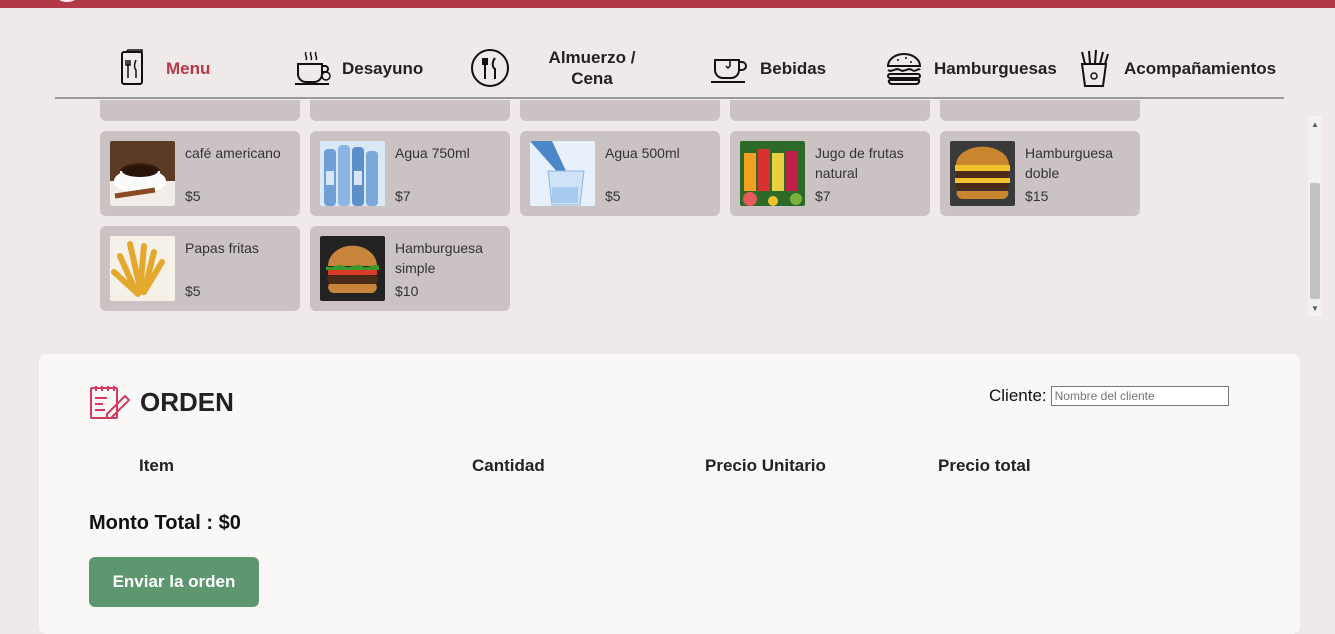 This screenshot has width=1335, height=634. I want to click on scroll-down-arrow-icon: ▼, so click(1315, 309).